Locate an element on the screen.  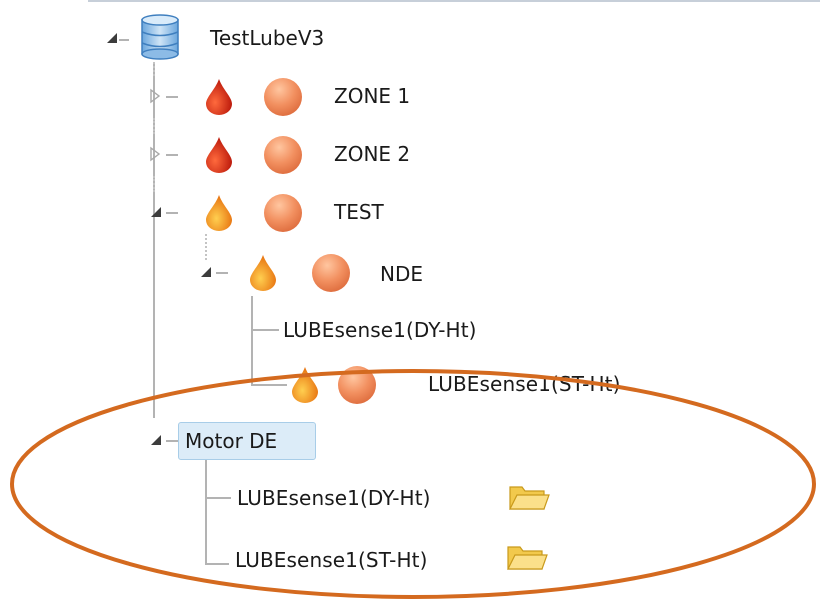
tree-node-label-test: TEST is located at coordinates (359, 212).